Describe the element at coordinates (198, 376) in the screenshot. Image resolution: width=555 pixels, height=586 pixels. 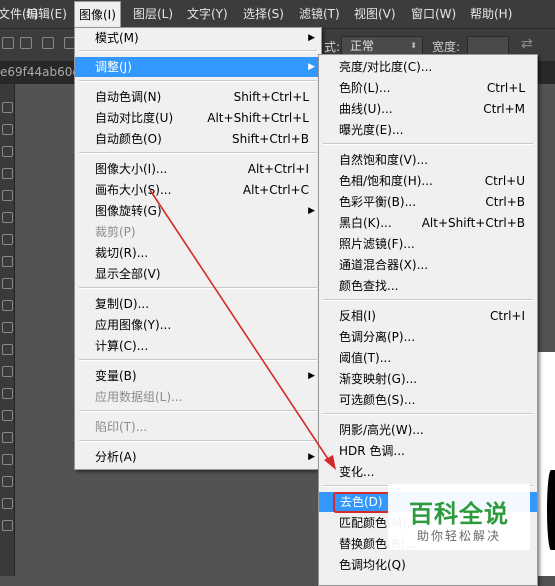
I see `image-menu-variables: 变量(B) ▶` at that location.